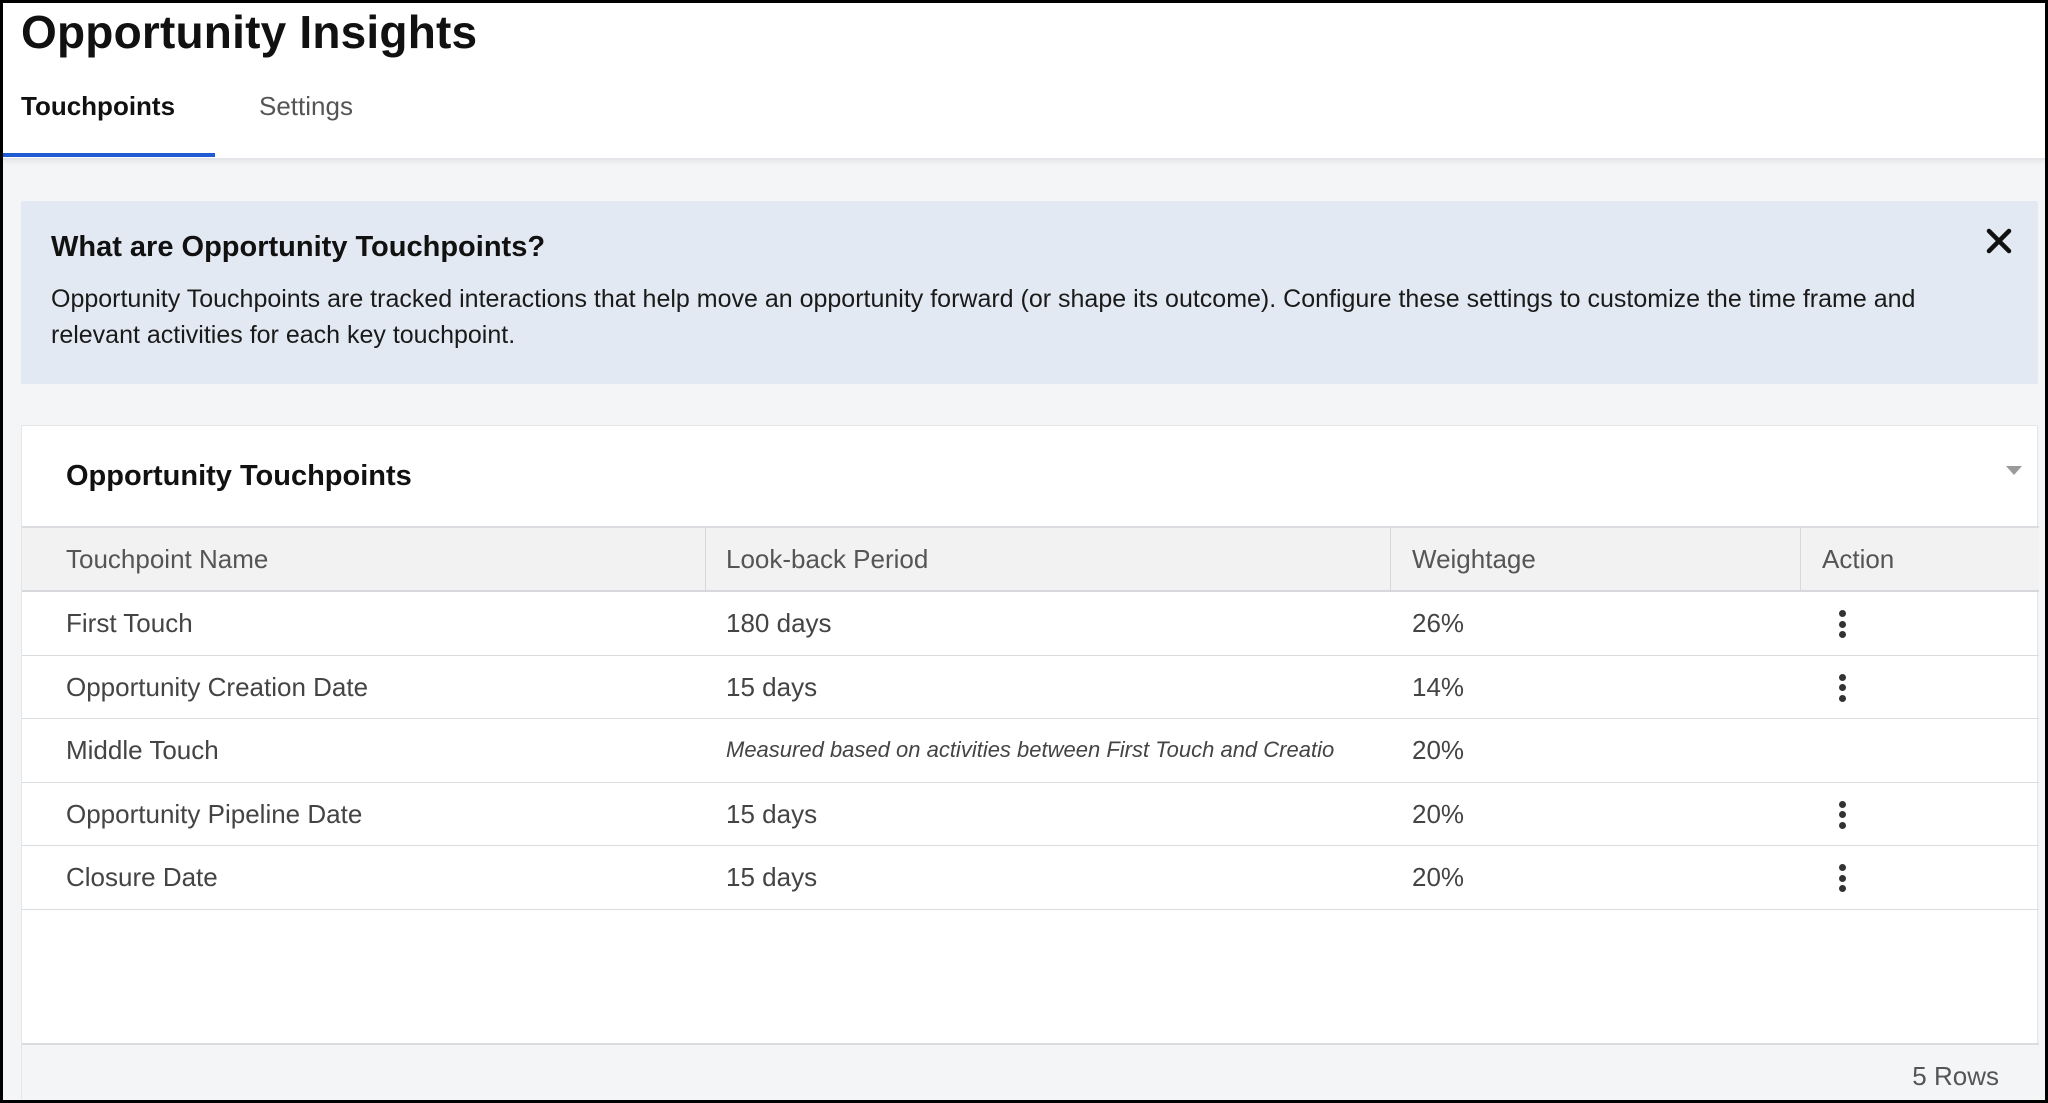 This screenshot has height=1103, width=2048. I want to click on column-header-look-back-period: Look-back Period, so click(827, 559).